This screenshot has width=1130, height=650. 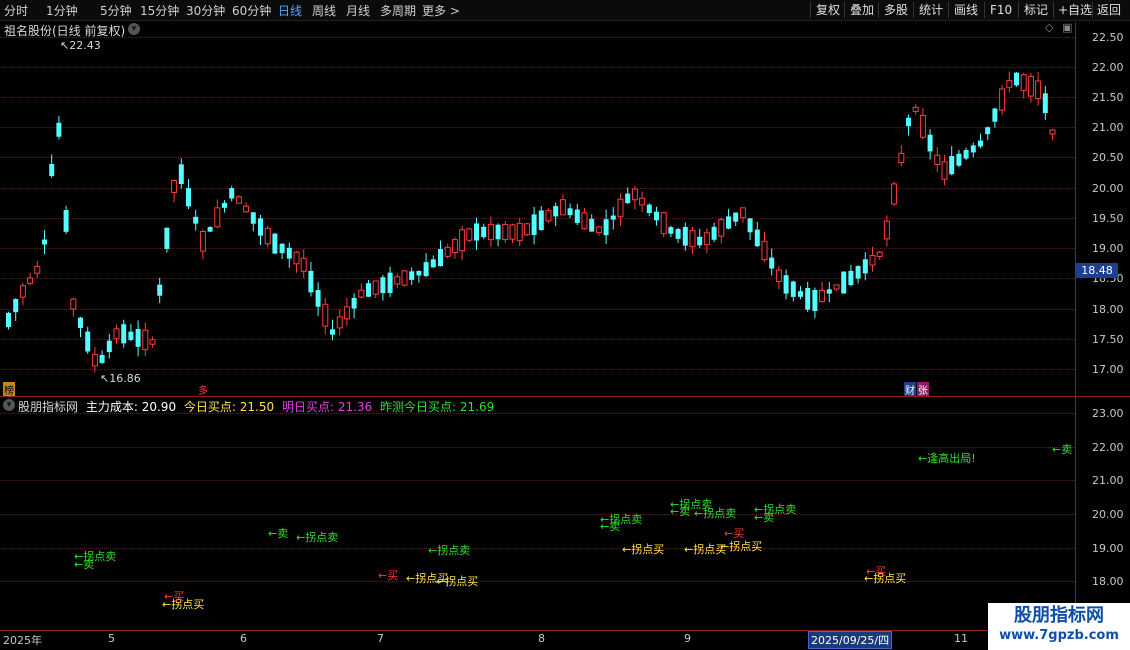 I want to click on time-axis-label: 2025年, so click(x=22, y=640).